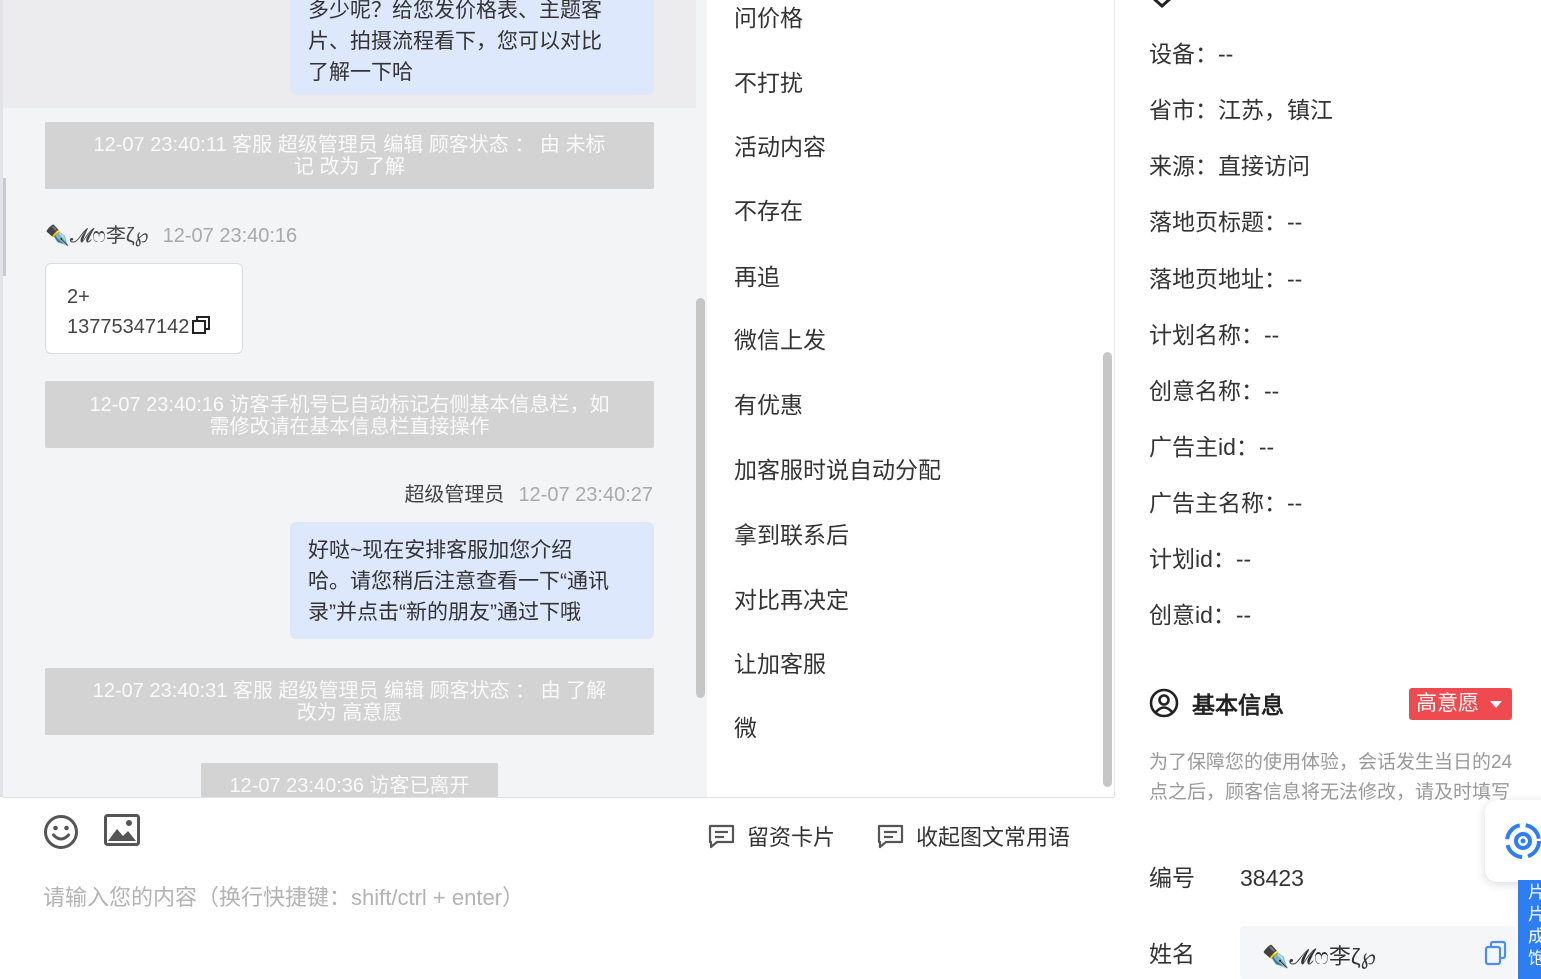 The width and height of the screenshot is (1541, 979). What do you see at coordinates (780, 340) in the screenshot?
I see `phrase-item: 微信上发` at bounding box center [780, 340].